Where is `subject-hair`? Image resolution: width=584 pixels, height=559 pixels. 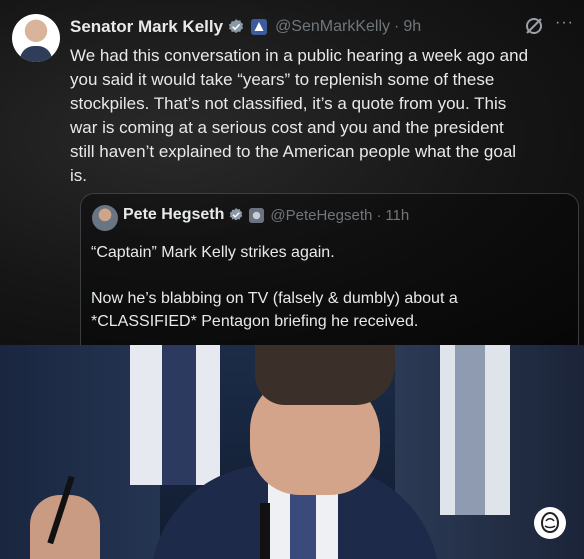
subject-hair is located at coordinates (325, 375).